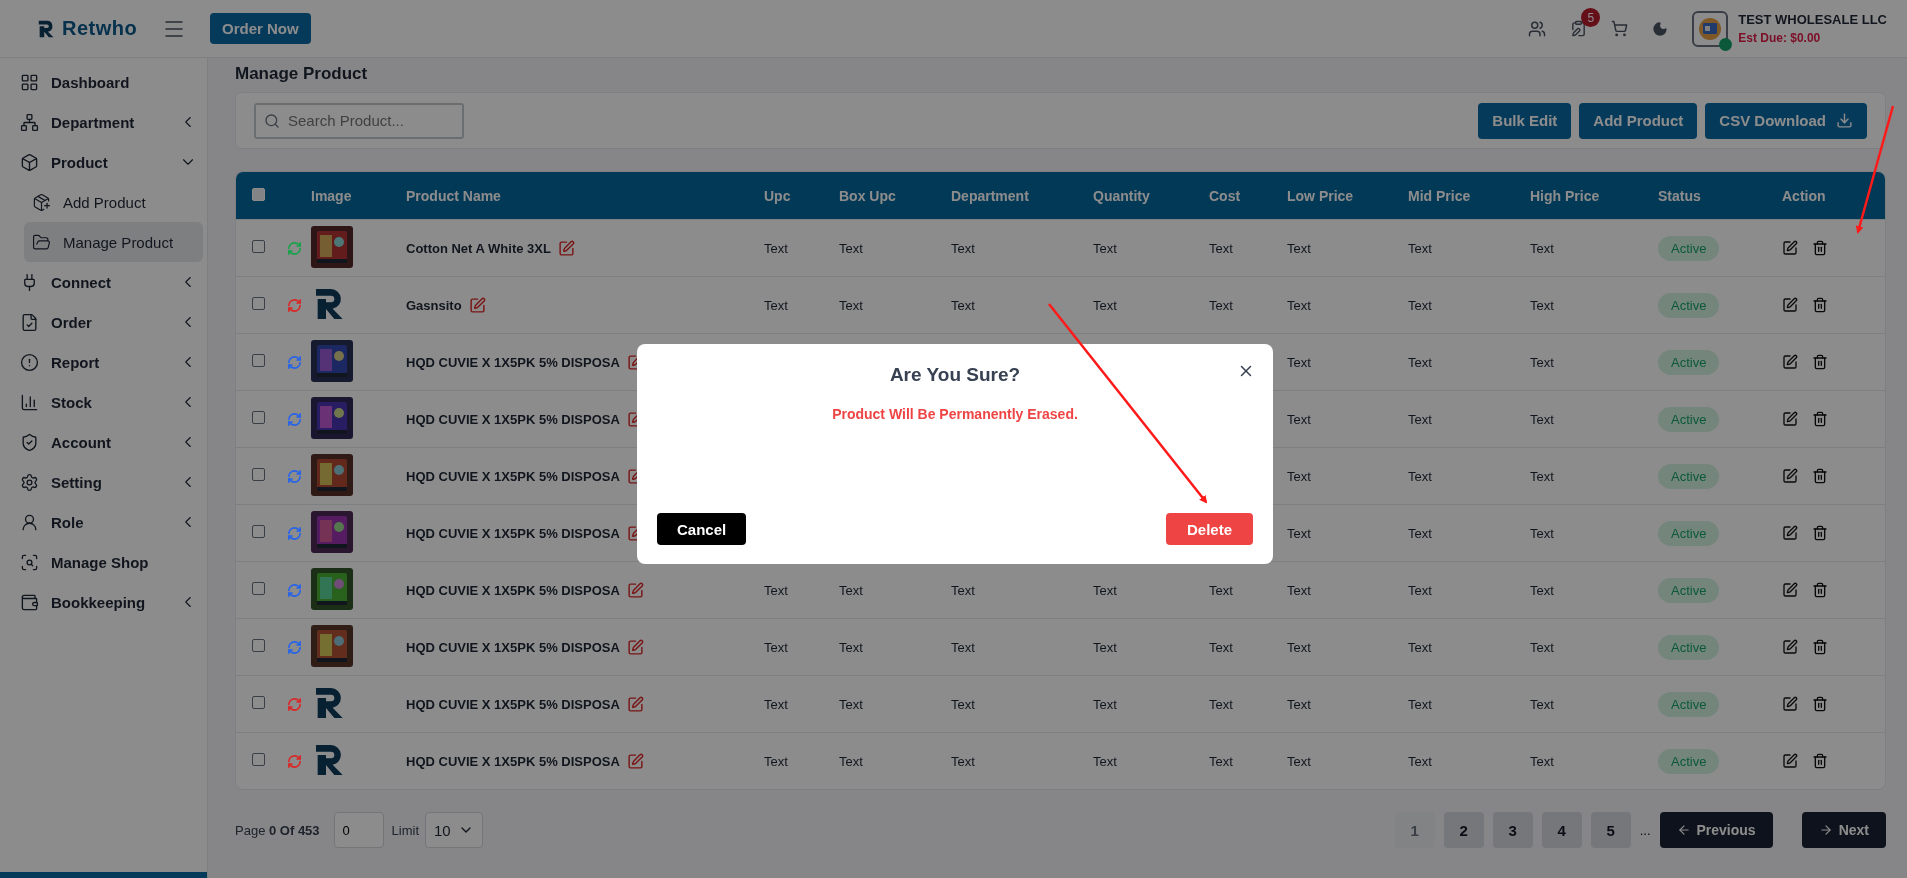 Image resolution: width=1907 pixels, height=878 pixels. What do you see at coordinates (41, 202) in the screenshot?
I see `package-plus-icon` at bounding box center [41, 202].